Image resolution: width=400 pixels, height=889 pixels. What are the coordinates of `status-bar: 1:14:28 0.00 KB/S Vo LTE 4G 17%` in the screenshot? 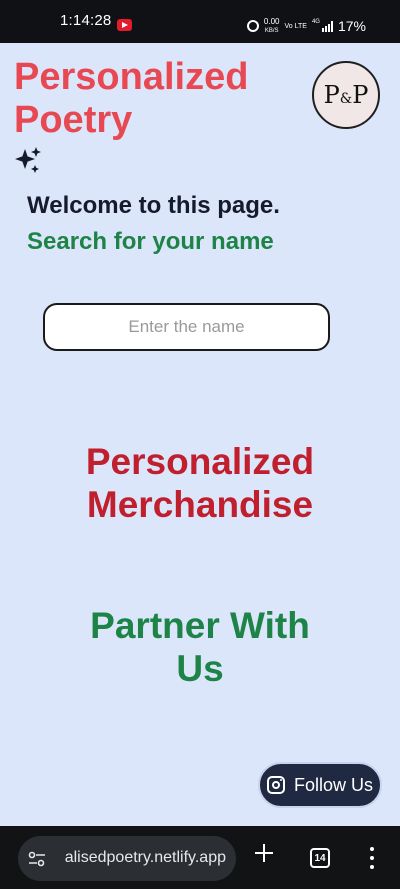 It's located at (200, 21).